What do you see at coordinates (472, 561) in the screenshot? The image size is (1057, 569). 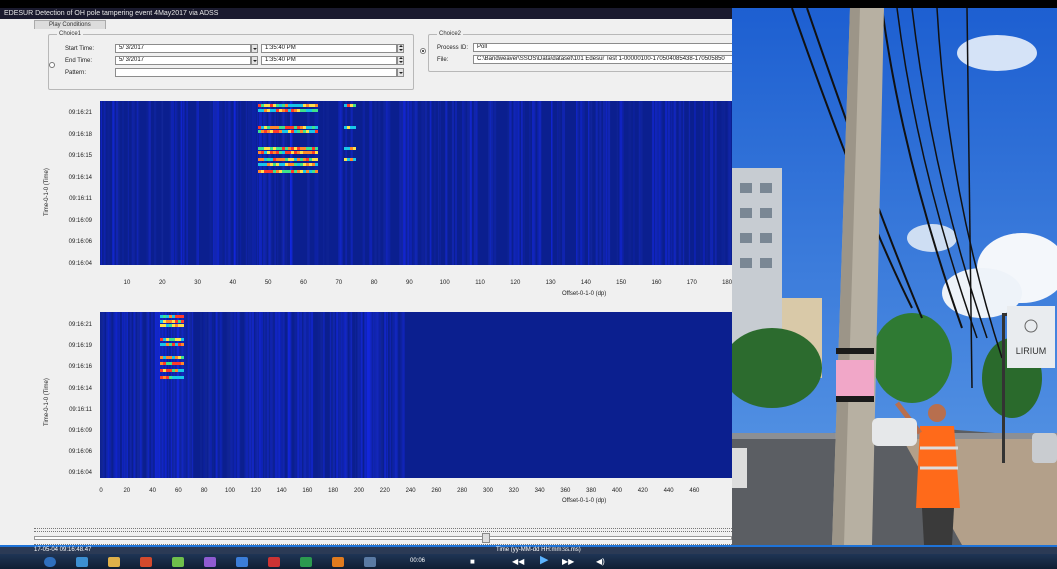 I see `stop-icon: ■` at bounding box center [472, 561].